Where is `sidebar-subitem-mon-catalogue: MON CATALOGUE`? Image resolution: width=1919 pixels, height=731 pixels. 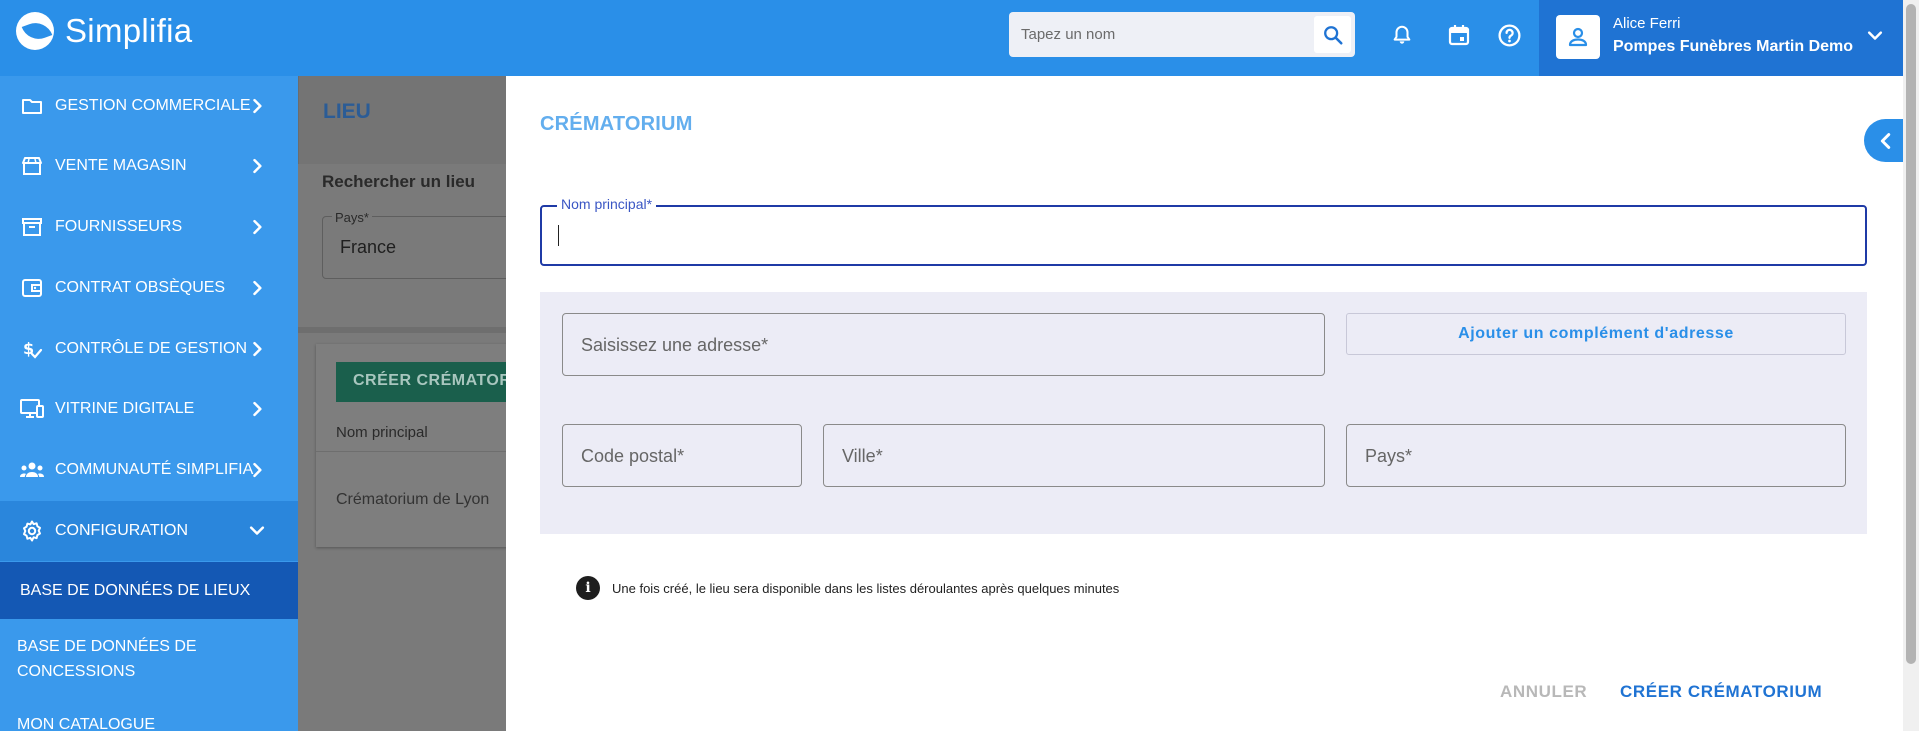 sidebar-subitem-mon-catalogue: MON CATALOGUE is located at coordinates (149, 721).